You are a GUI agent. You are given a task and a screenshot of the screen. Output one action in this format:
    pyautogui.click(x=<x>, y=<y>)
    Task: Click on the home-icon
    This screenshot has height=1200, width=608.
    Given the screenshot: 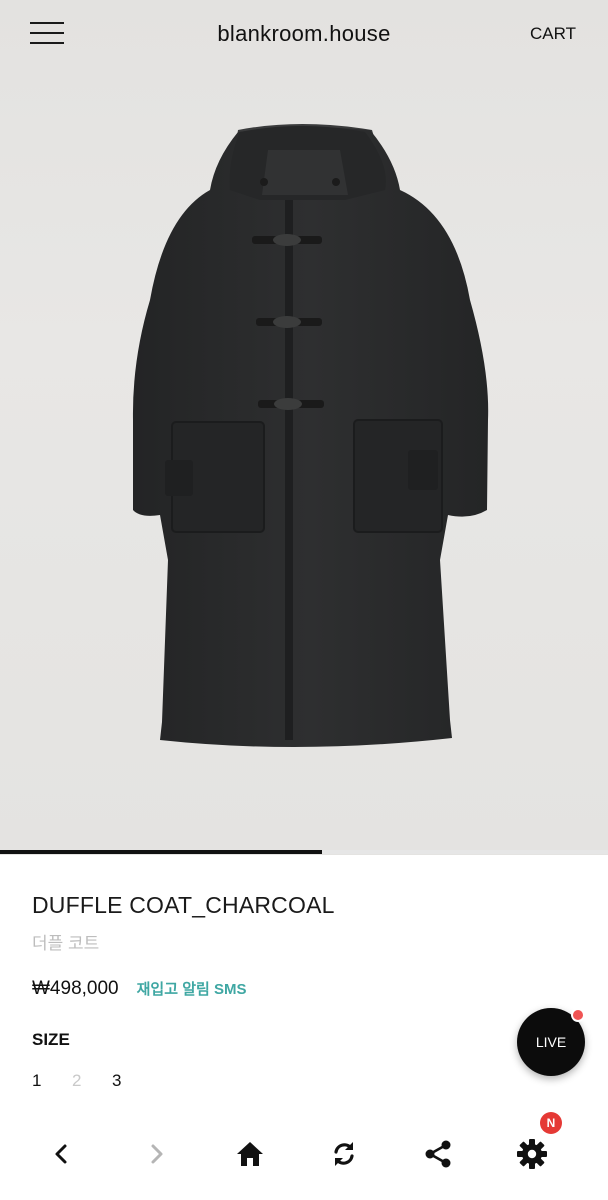 What is the action you would take?
    pyautogui.click(x=250, y=1154)
    